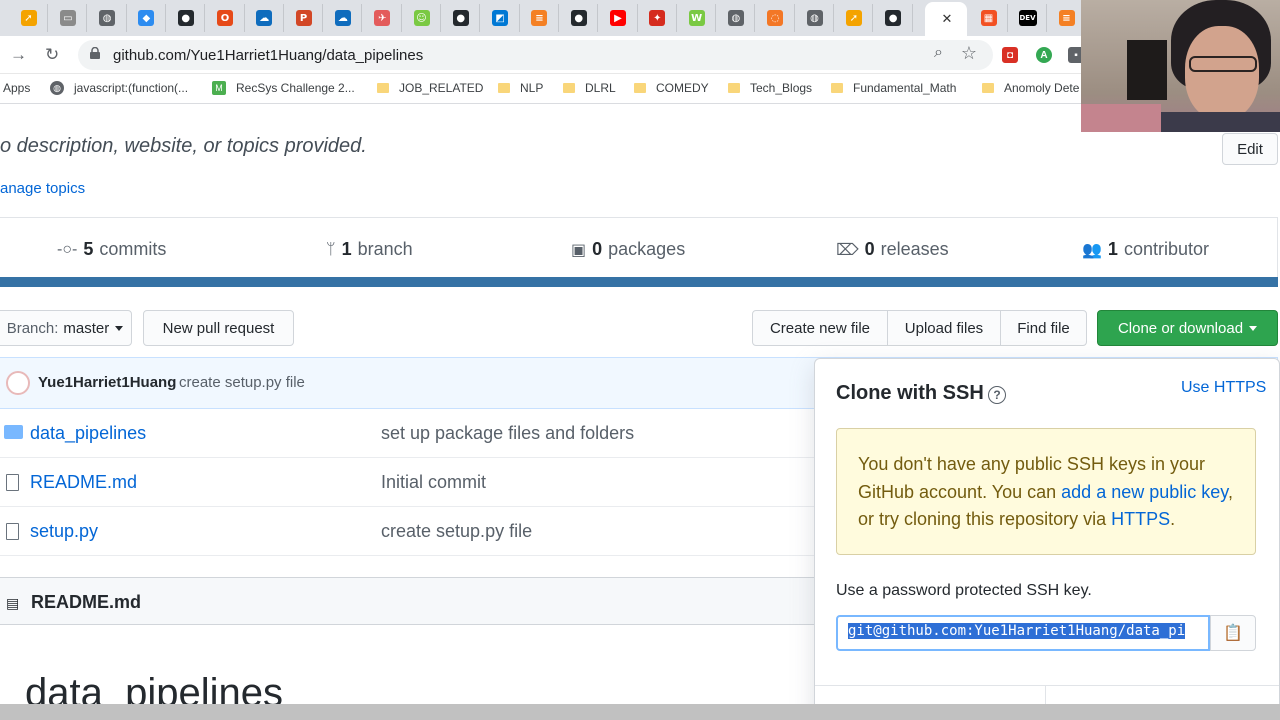 The image size is (1280, 720). What do you see at coordinates (776, 18) in the screenshot?
I see `browser-tab: ◌` at bounding box center [776, 18].